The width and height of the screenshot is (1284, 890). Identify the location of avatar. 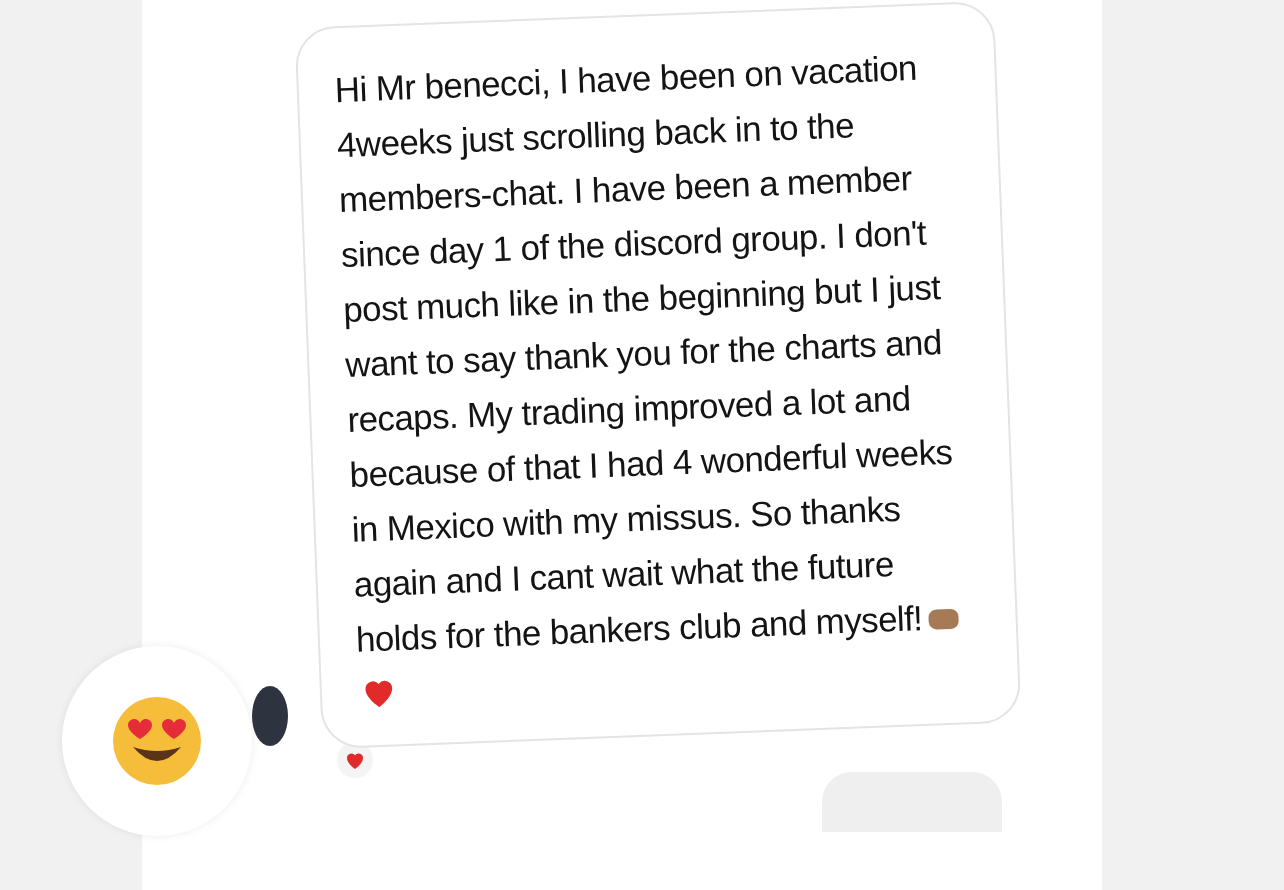
(270, 716).